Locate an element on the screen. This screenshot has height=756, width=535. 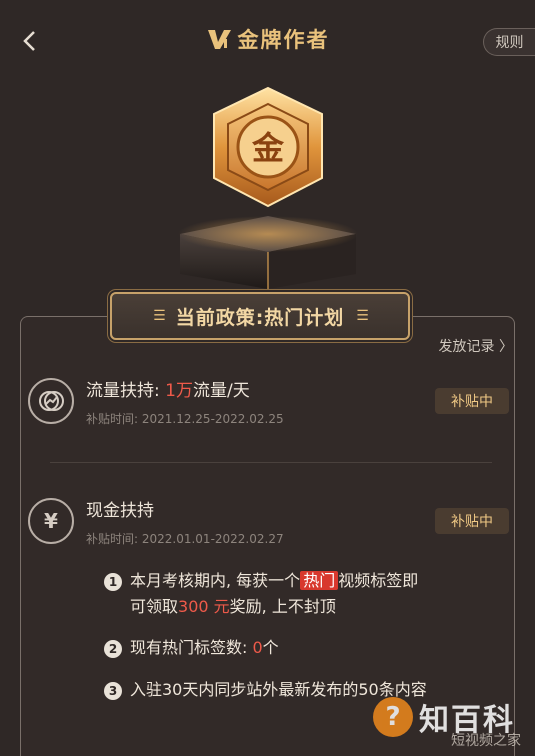
section-divider is located at coordinates (271, 462).